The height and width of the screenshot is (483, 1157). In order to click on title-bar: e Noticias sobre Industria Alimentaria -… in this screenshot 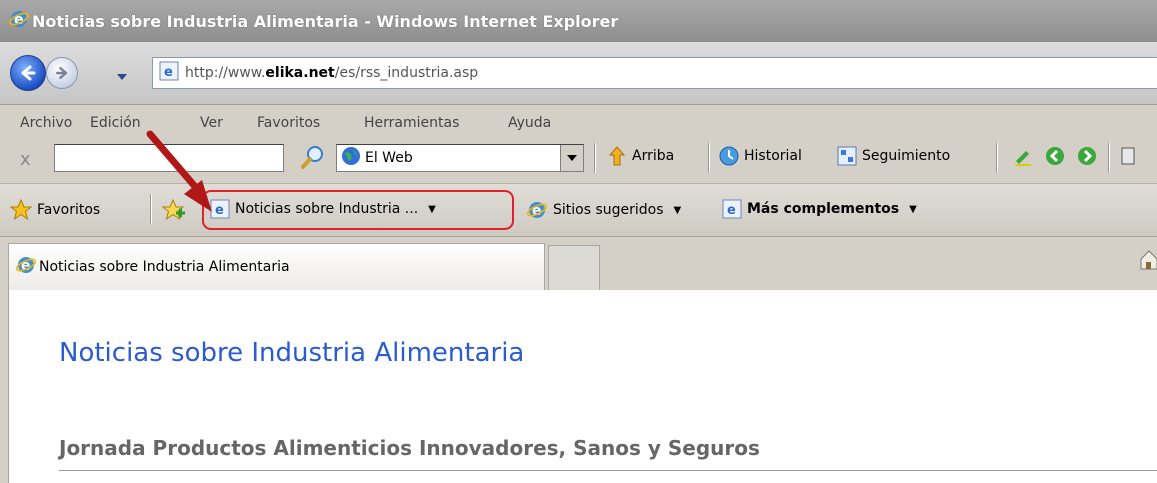, I will do `click(578, 21)`.